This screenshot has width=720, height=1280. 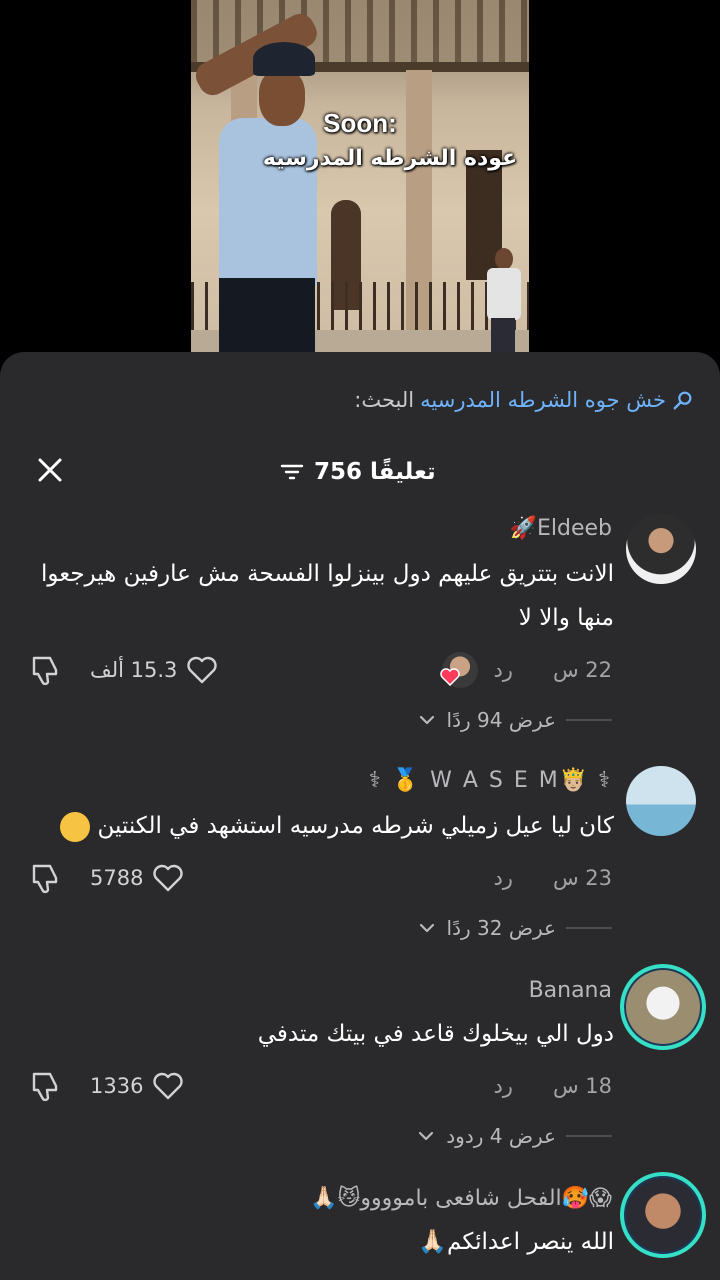 I want to click on video-caption-line2: عوده الشرطه المدرسيه, so click(x=390, y=158).